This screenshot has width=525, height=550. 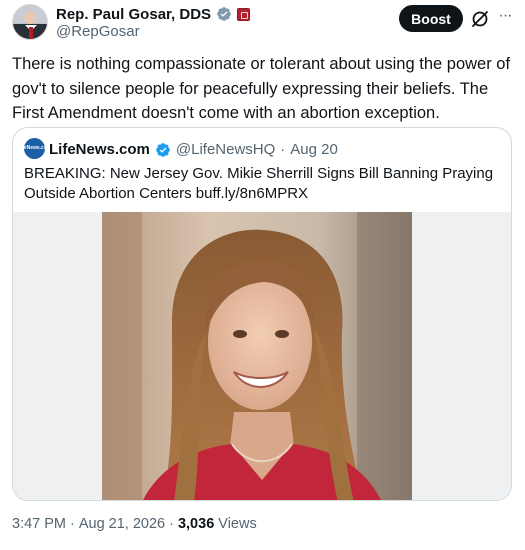 What do you see at coordinates (505, 18) in the screenshot?
I see `more-options-icon: ···` at bounding box center [505, 18].